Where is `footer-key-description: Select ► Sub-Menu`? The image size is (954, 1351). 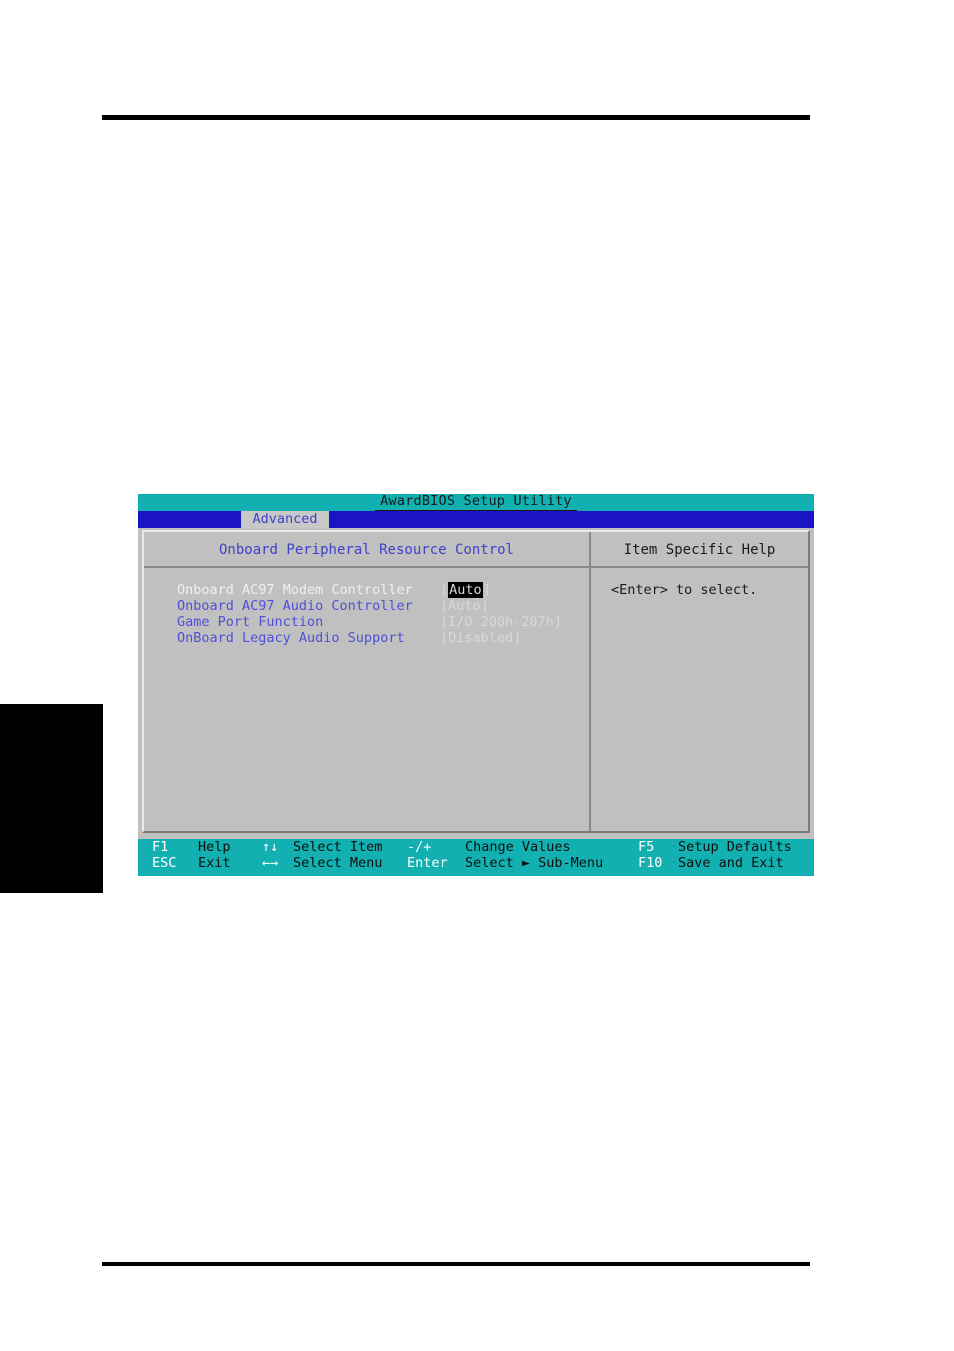
footer-key-description: Select ► Sub-Menu is located at coordinates (534, 863).